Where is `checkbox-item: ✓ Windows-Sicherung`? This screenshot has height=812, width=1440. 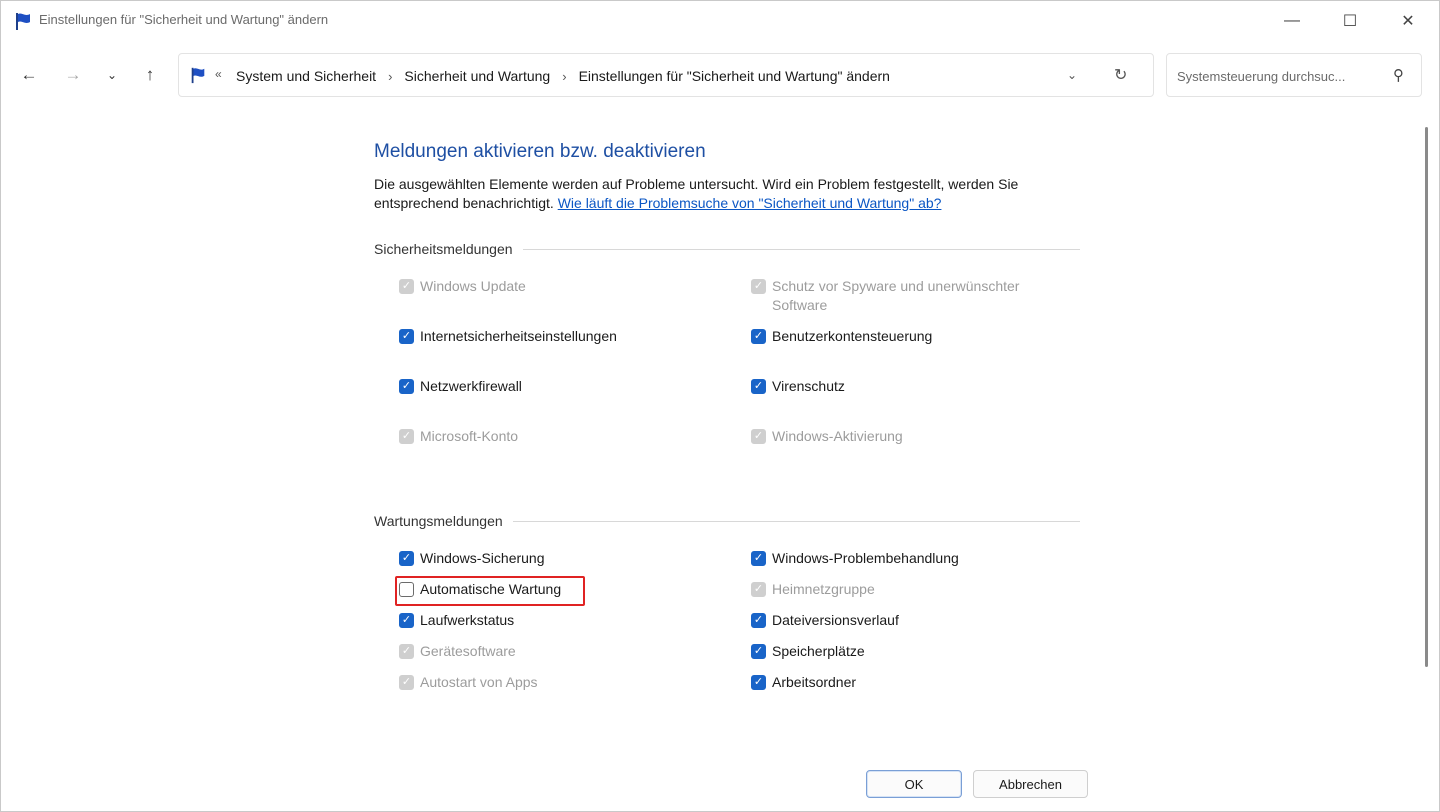 checkbox-item: ✓ Windows-Sicherung is located at coordinates (472, 558).